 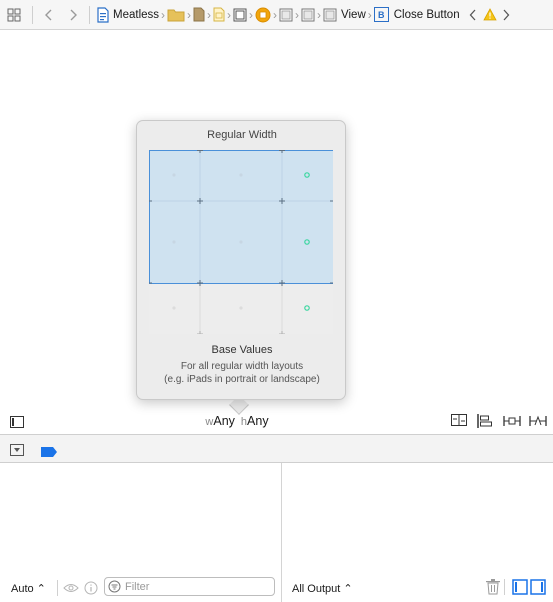 I want to click on hide-debug-area-button, so click(x=17, y=452).